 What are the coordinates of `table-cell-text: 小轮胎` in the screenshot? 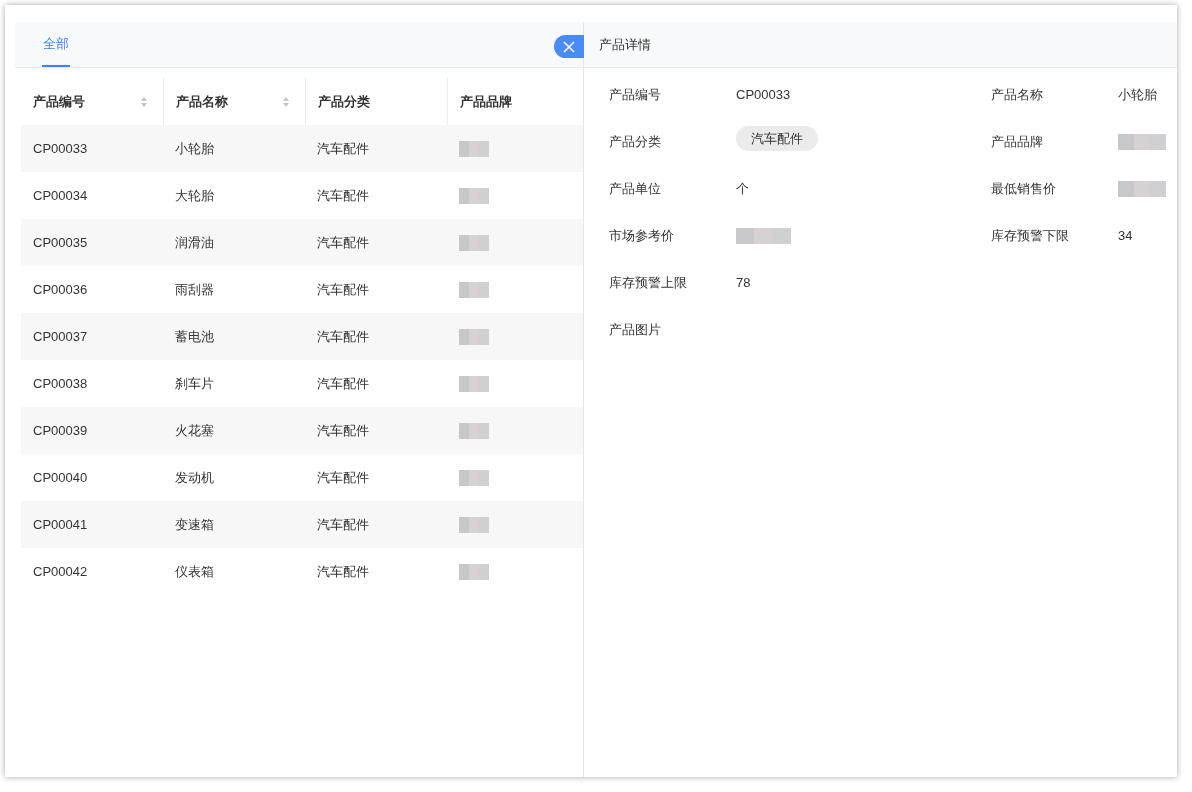 It's located at (194, 148).